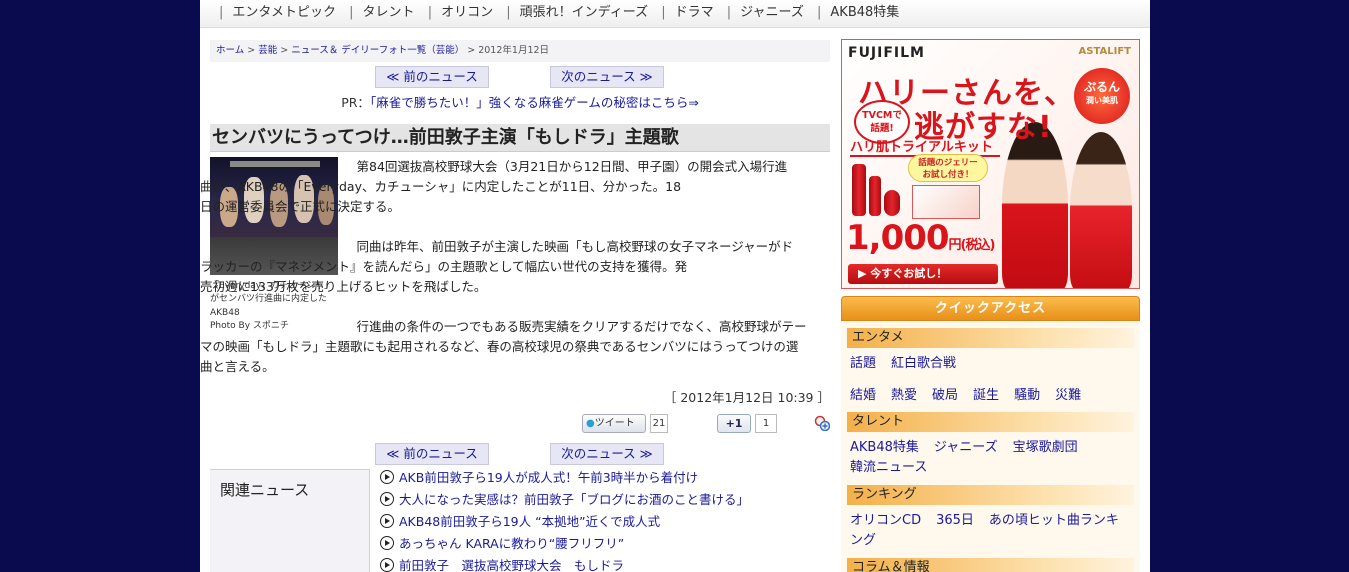 The image size is (1349, 572). Describe the element at coordinates (734, 423) in the screenshot. I see `google-plus-one-button: +1` at that location.